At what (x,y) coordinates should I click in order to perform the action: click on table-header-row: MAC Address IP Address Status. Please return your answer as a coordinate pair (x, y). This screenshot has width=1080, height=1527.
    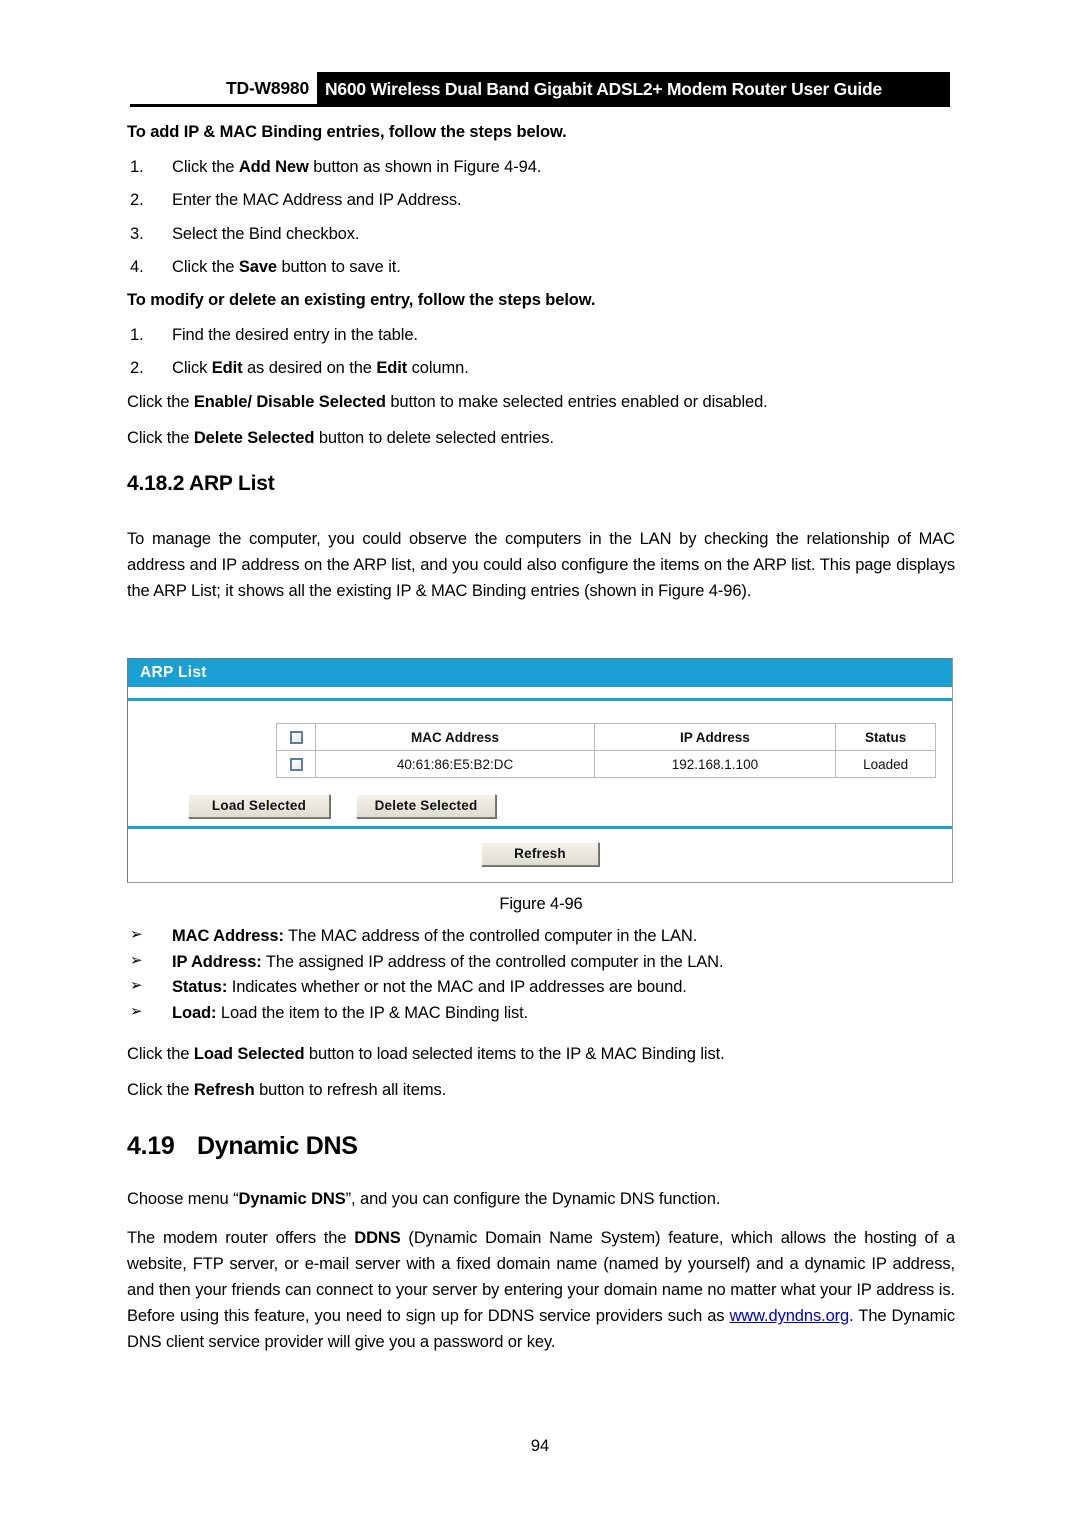
    Looking at the image, I should click on (605, 737).